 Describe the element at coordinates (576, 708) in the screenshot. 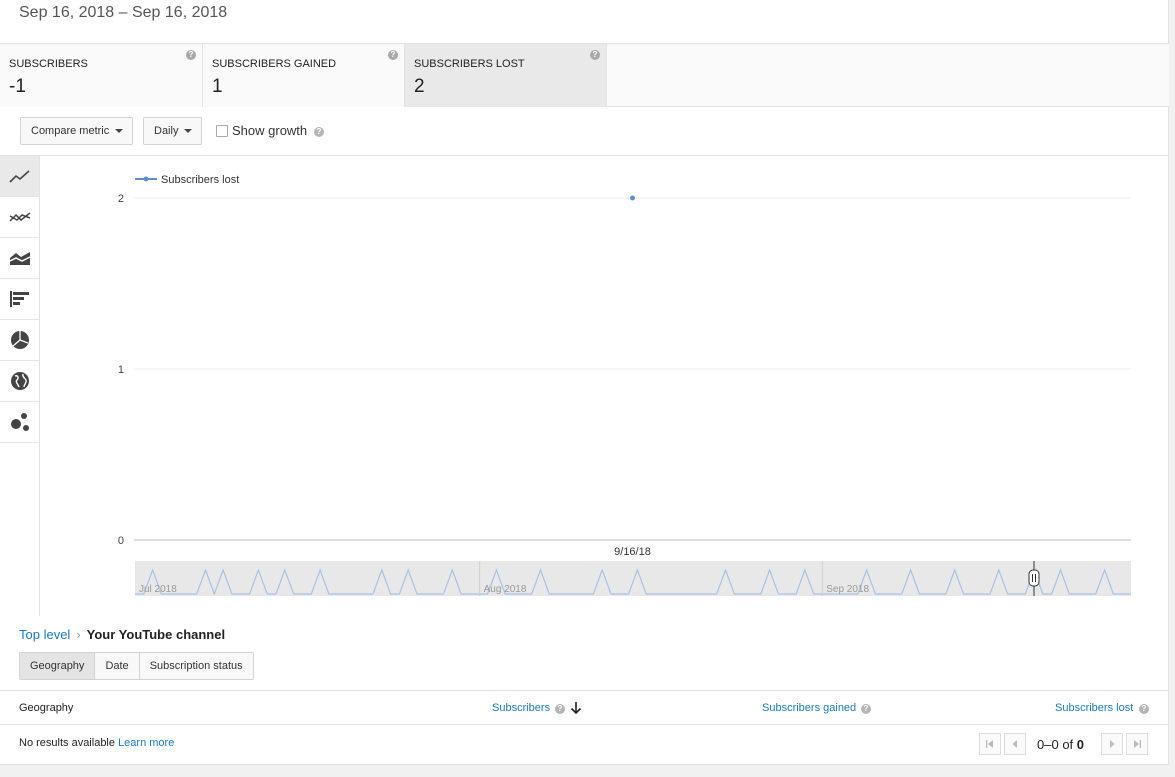

I see `arrow-down-icon` at that location.